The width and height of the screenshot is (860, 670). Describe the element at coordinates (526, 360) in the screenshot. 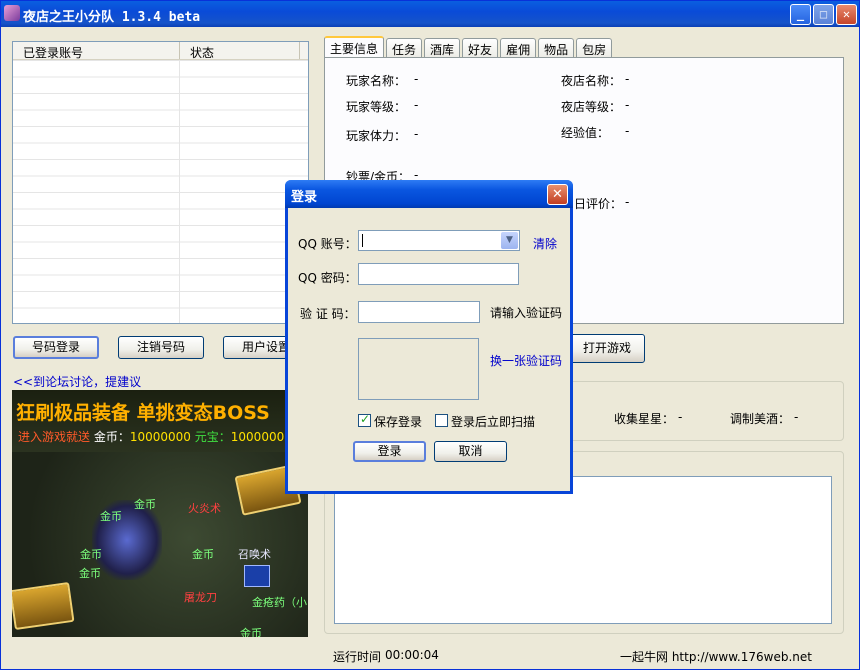

I see `change-captcha-link: 换一张验证码` at that location.